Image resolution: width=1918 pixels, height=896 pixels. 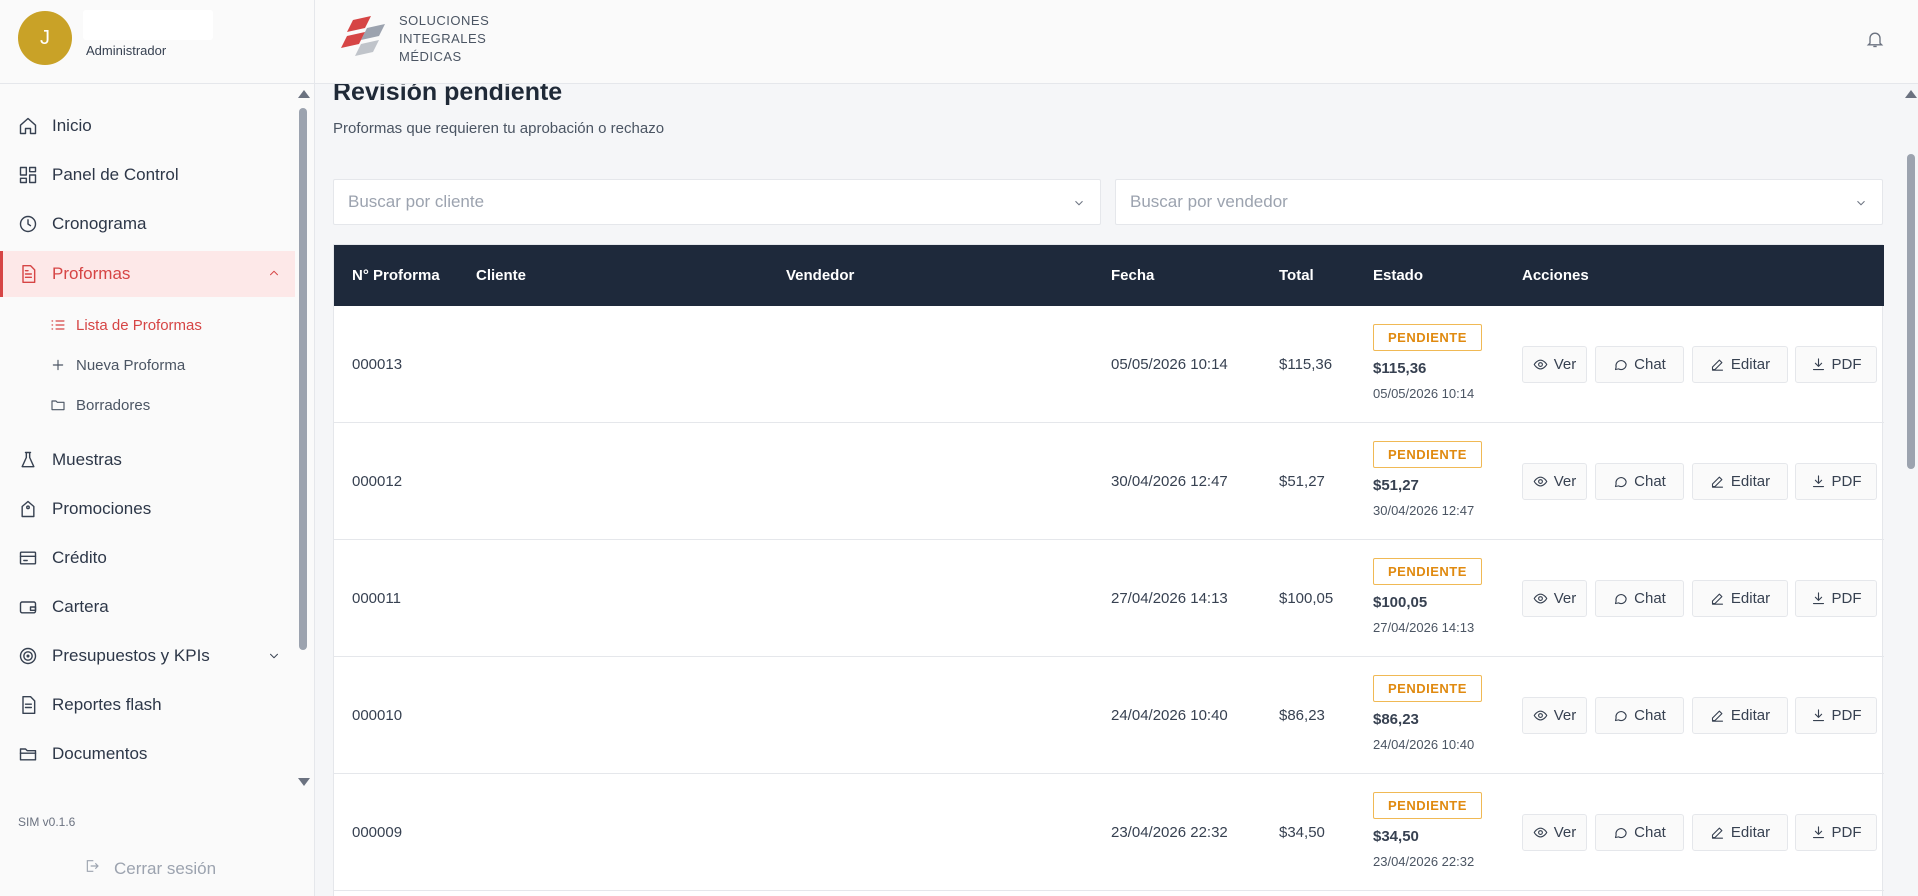 What do you see at coordinates (367, 37) in the screenshot?
I see `brand-logo-icon` at bounding box center [367, 37].